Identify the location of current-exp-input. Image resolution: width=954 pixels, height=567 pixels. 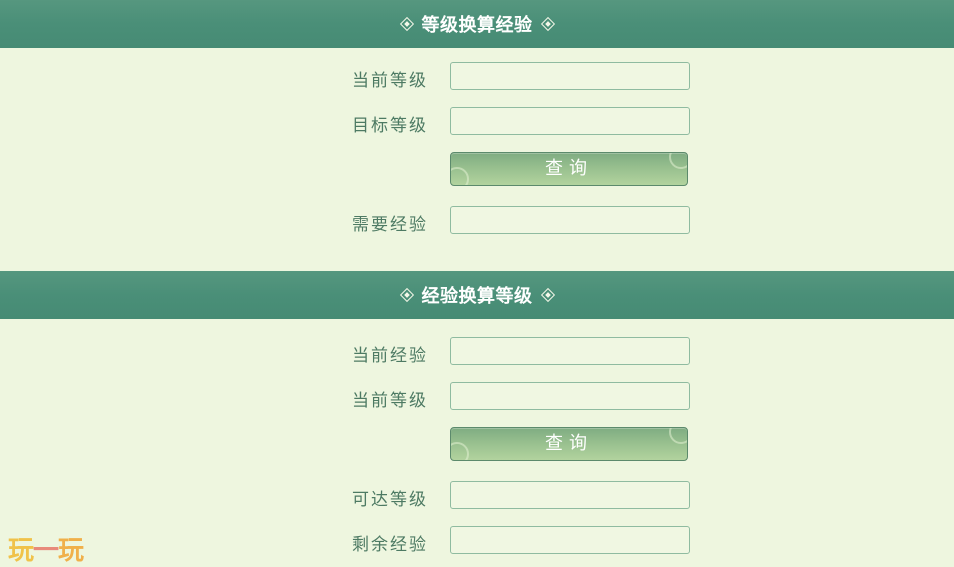
(570, 351).